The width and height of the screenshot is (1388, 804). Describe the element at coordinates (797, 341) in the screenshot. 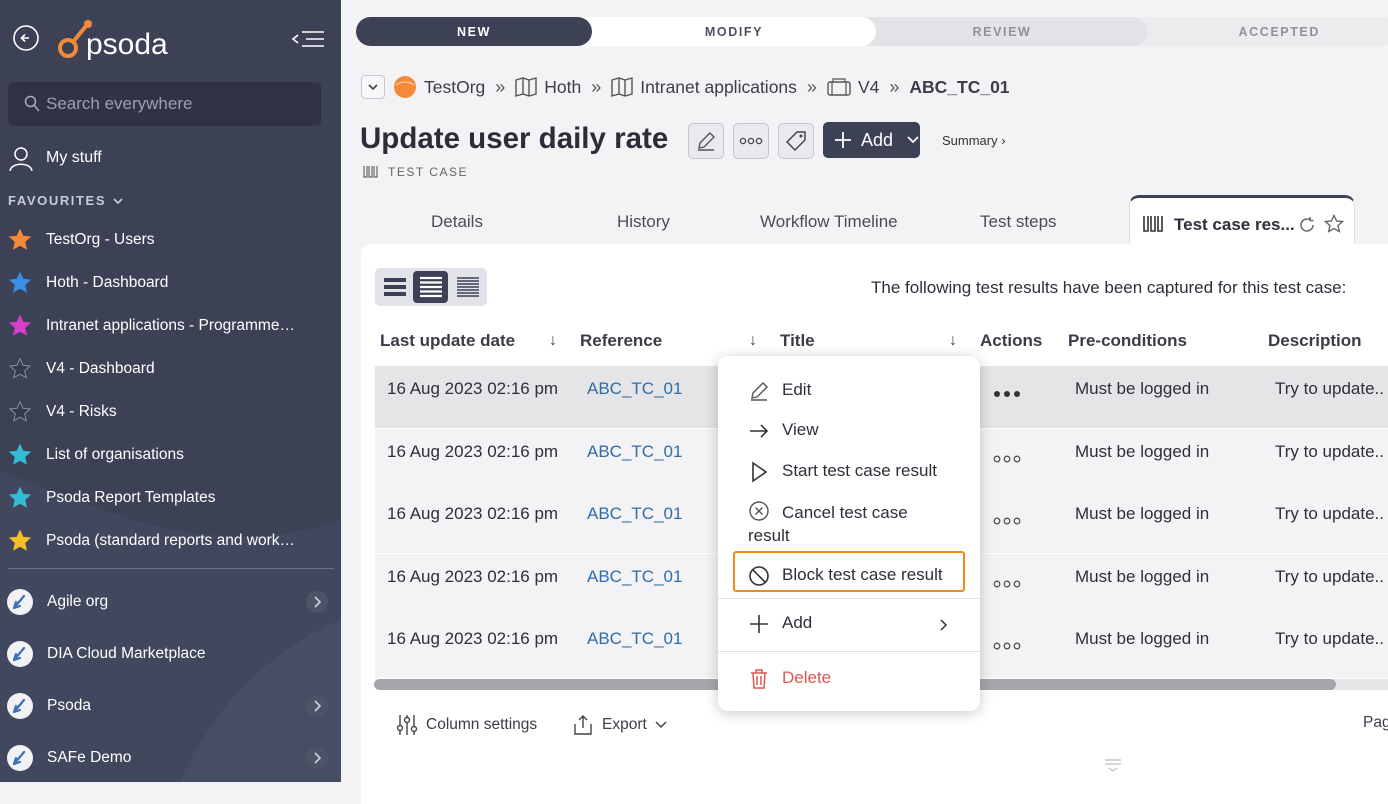

I see `column-title: Title` at that location.